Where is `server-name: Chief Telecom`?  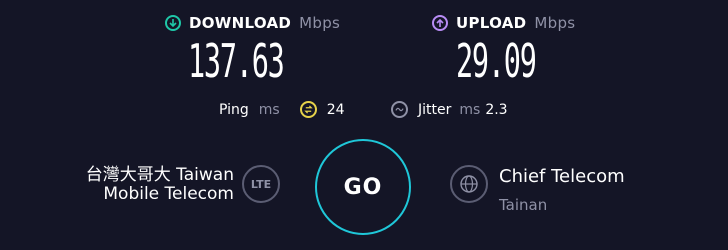
server-name: Chief Telecom is located at coordinates (562, 176).